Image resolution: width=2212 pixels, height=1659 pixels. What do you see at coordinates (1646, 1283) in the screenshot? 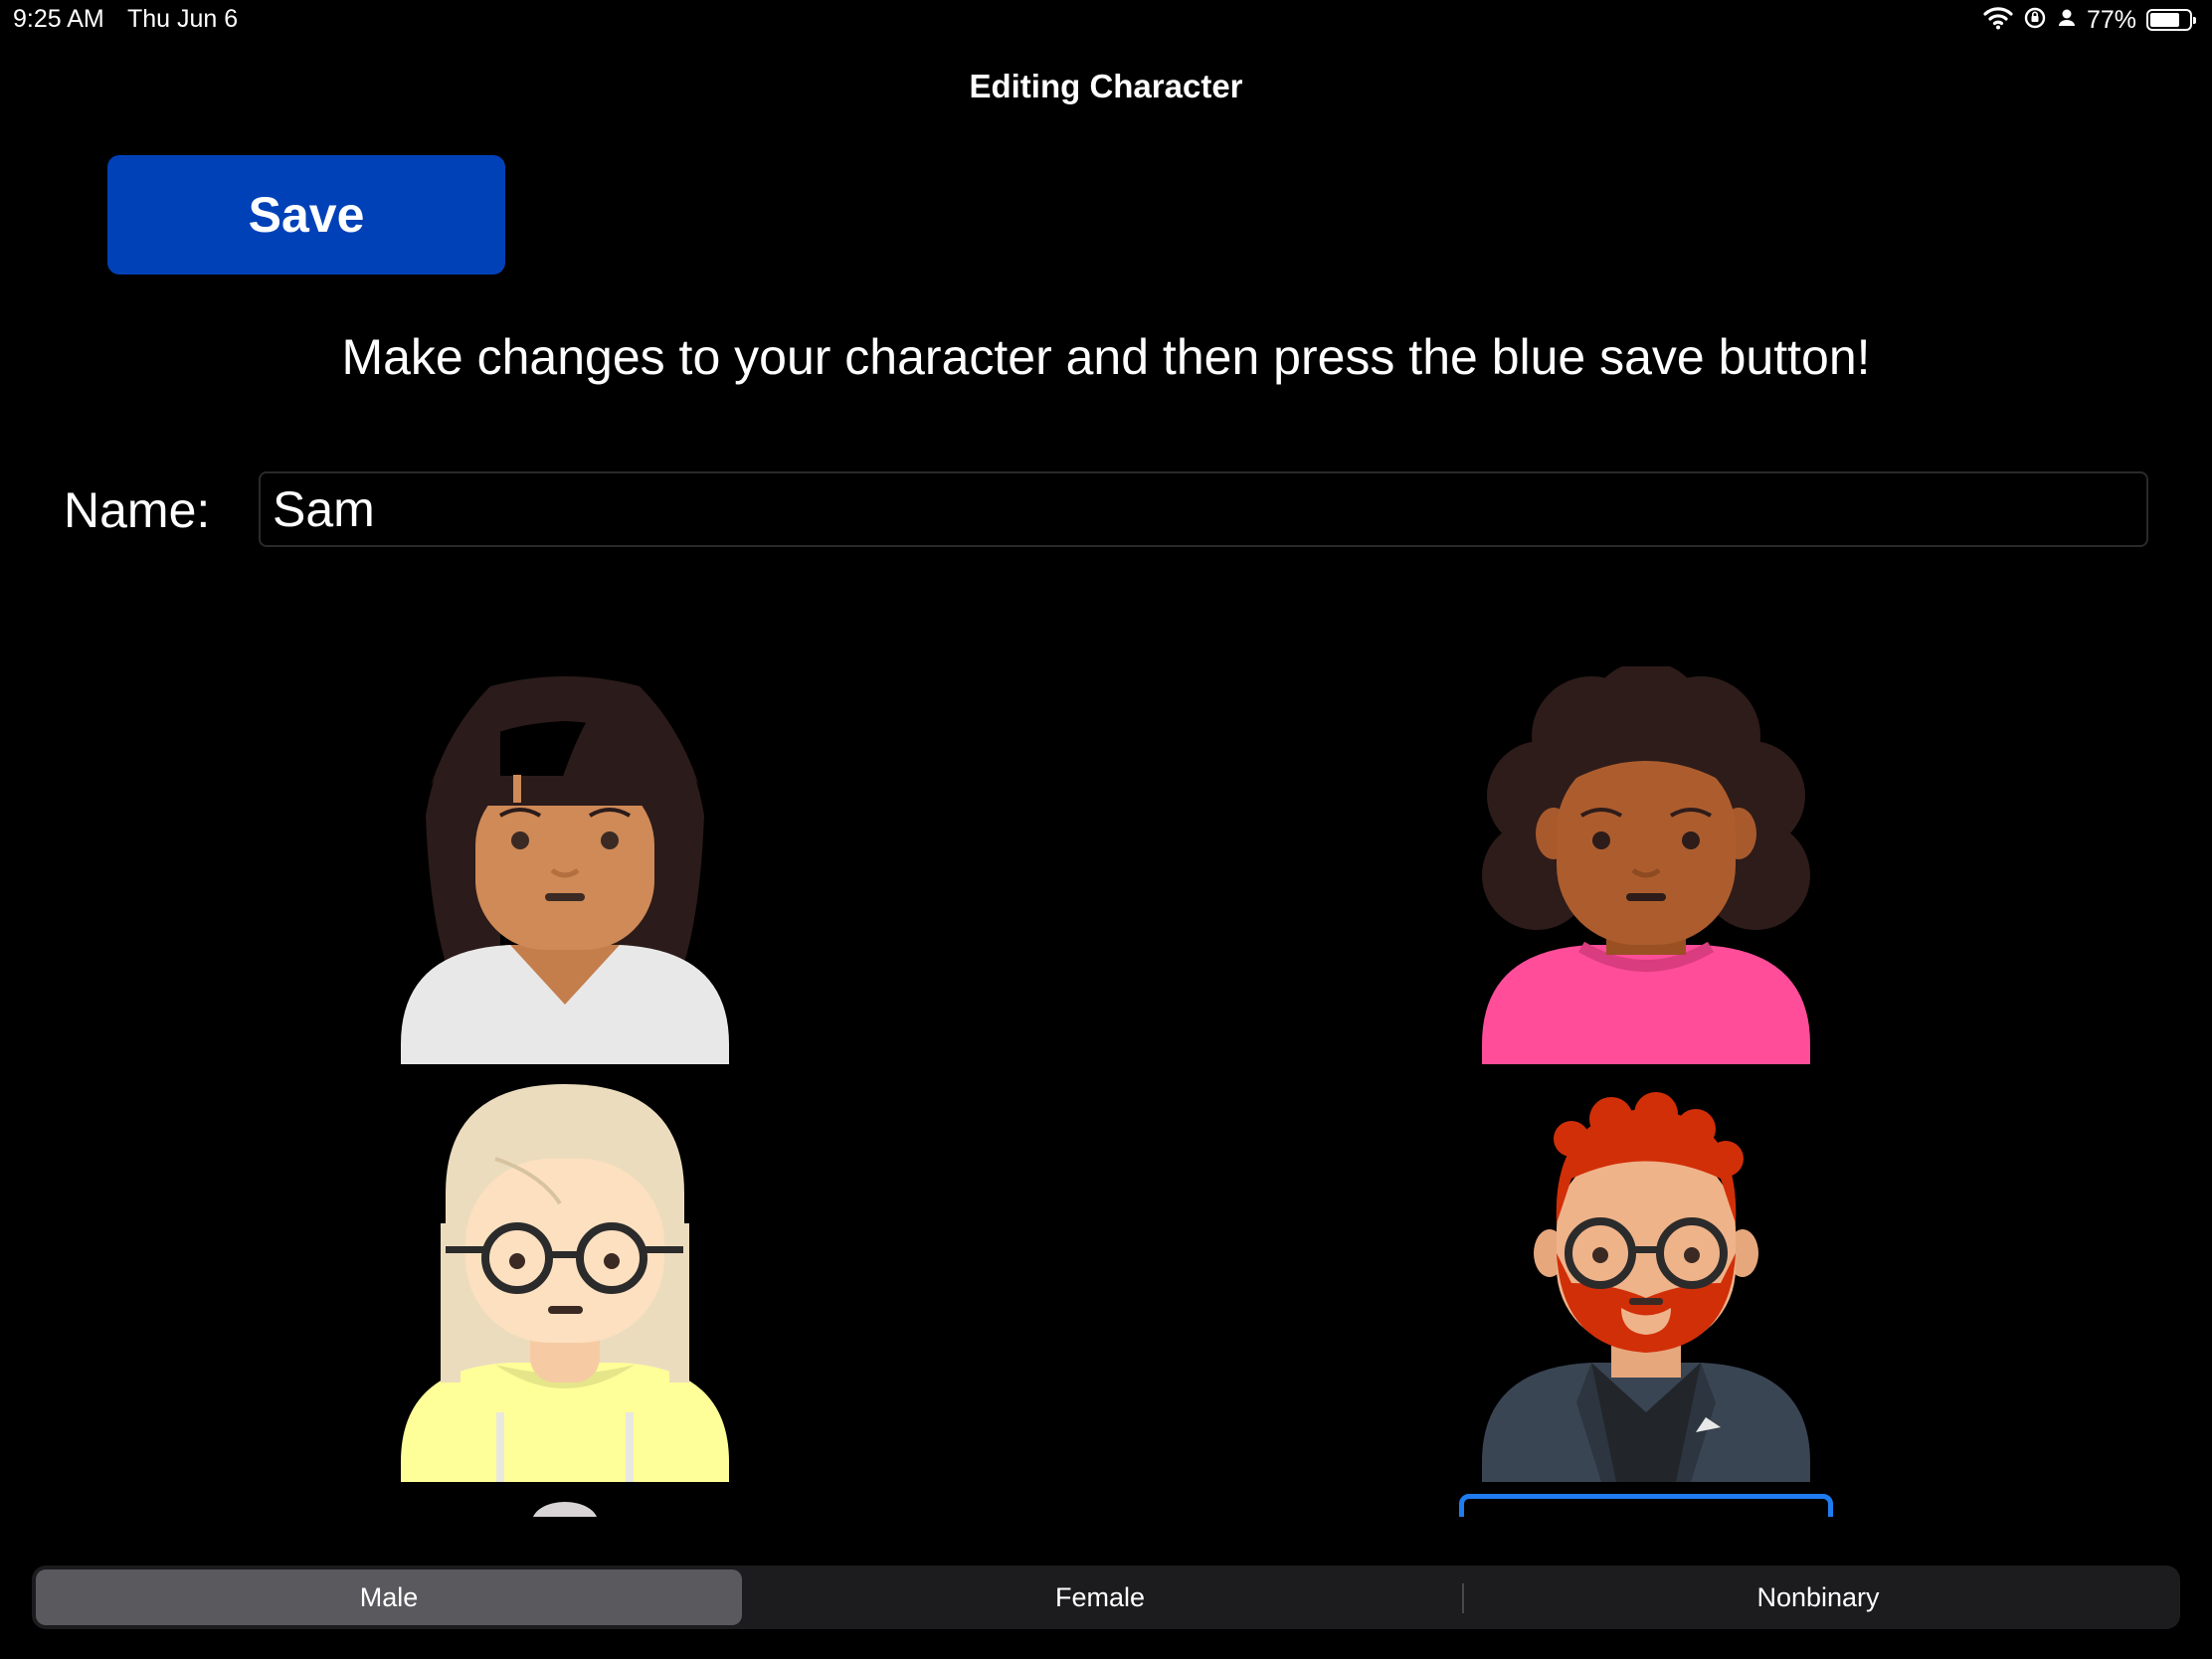
I see `avatar-red-beard-glasses-blazer` at bounding box center [1646, 1283].